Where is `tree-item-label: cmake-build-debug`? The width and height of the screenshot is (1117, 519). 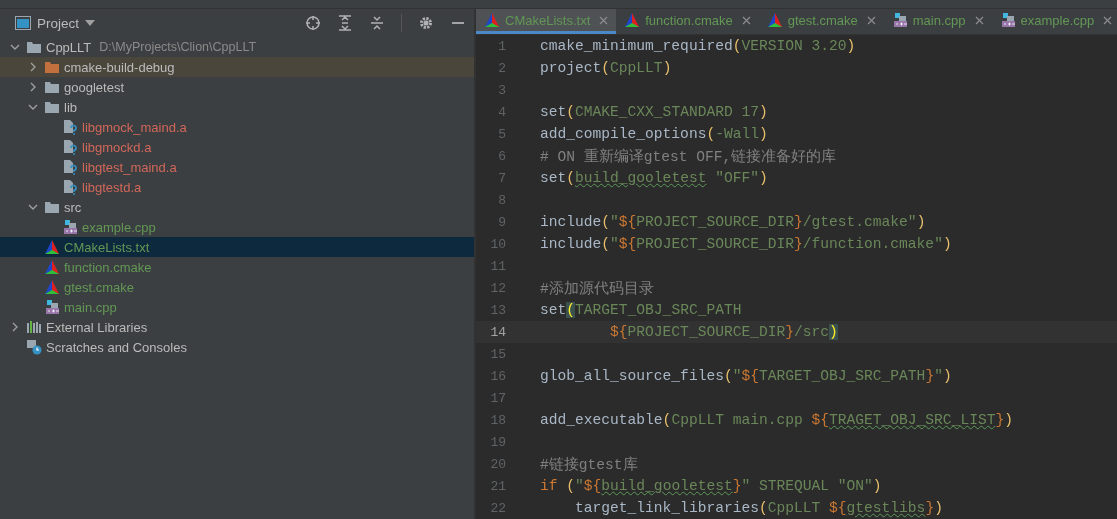
tree-item-label: cmake-build-debug is located at coordinates (119, 67).